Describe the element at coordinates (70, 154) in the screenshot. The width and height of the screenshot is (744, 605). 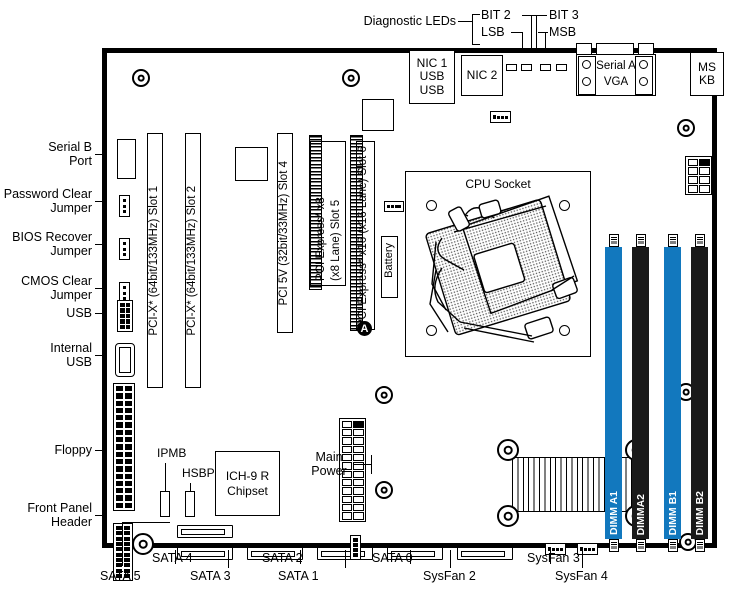
I see `serial-b-port-label: Serial B Port` at that location.